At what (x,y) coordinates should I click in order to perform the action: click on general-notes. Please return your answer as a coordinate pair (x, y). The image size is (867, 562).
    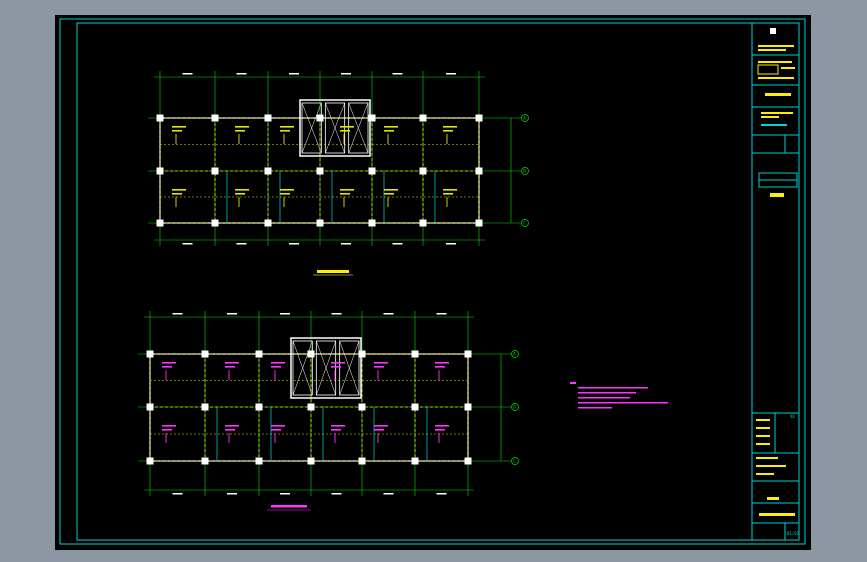
    Looking at the image, I should click on (619, 395).